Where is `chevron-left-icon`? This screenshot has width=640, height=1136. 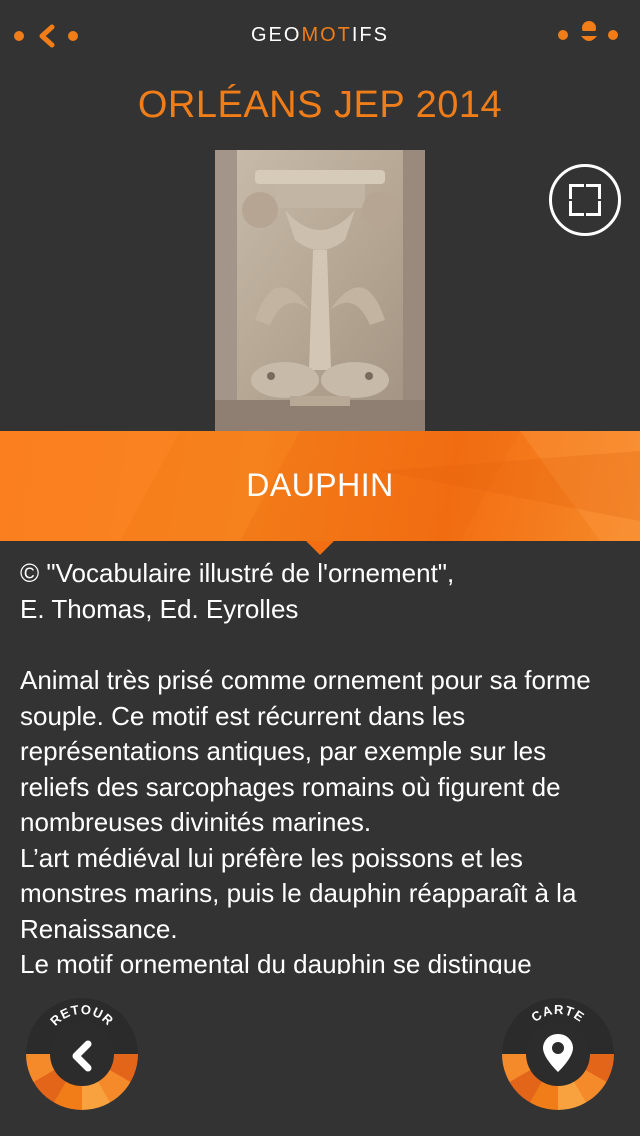
chevron-left-icon is located at coordinates (82, 1056).